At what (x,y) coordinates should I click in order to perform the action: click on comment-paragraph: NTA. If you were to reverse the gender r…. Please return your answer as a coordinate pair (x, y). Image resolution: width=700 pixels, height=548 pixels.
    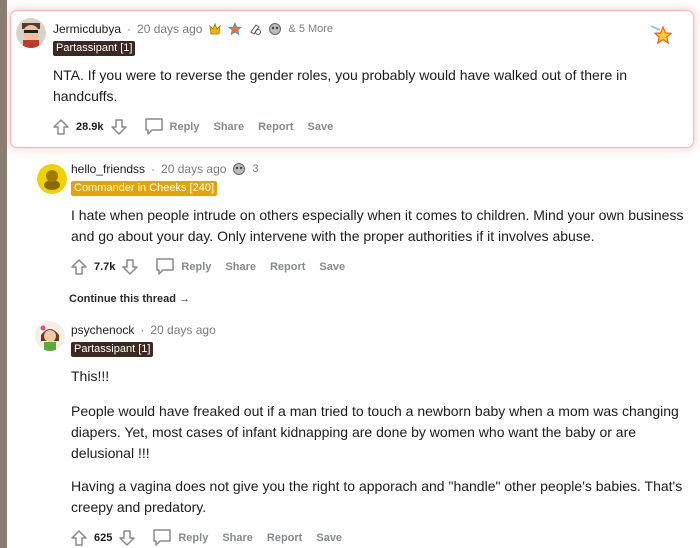
    Looking at the image, I should click on (340, 85).